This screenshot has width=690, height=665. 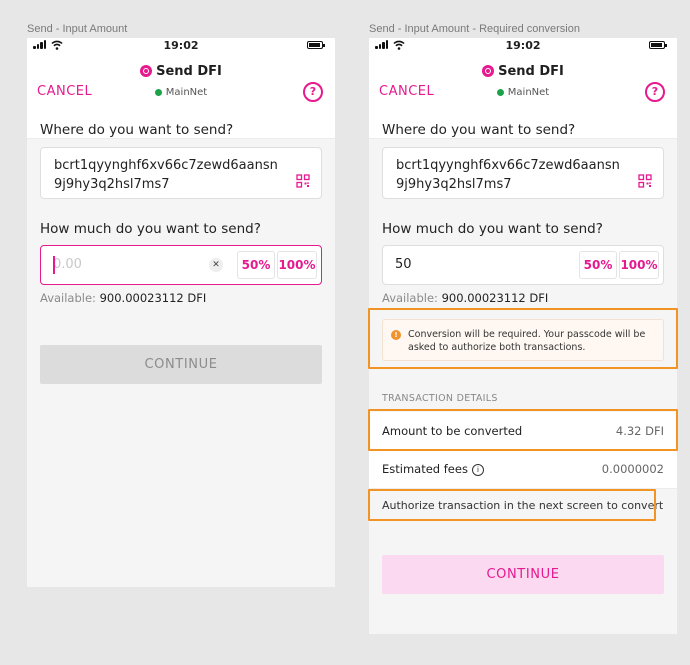 What do you see at coordinates (54, 265) in the screenshot?
I see `text-caret` at bounding box center [54, 265].